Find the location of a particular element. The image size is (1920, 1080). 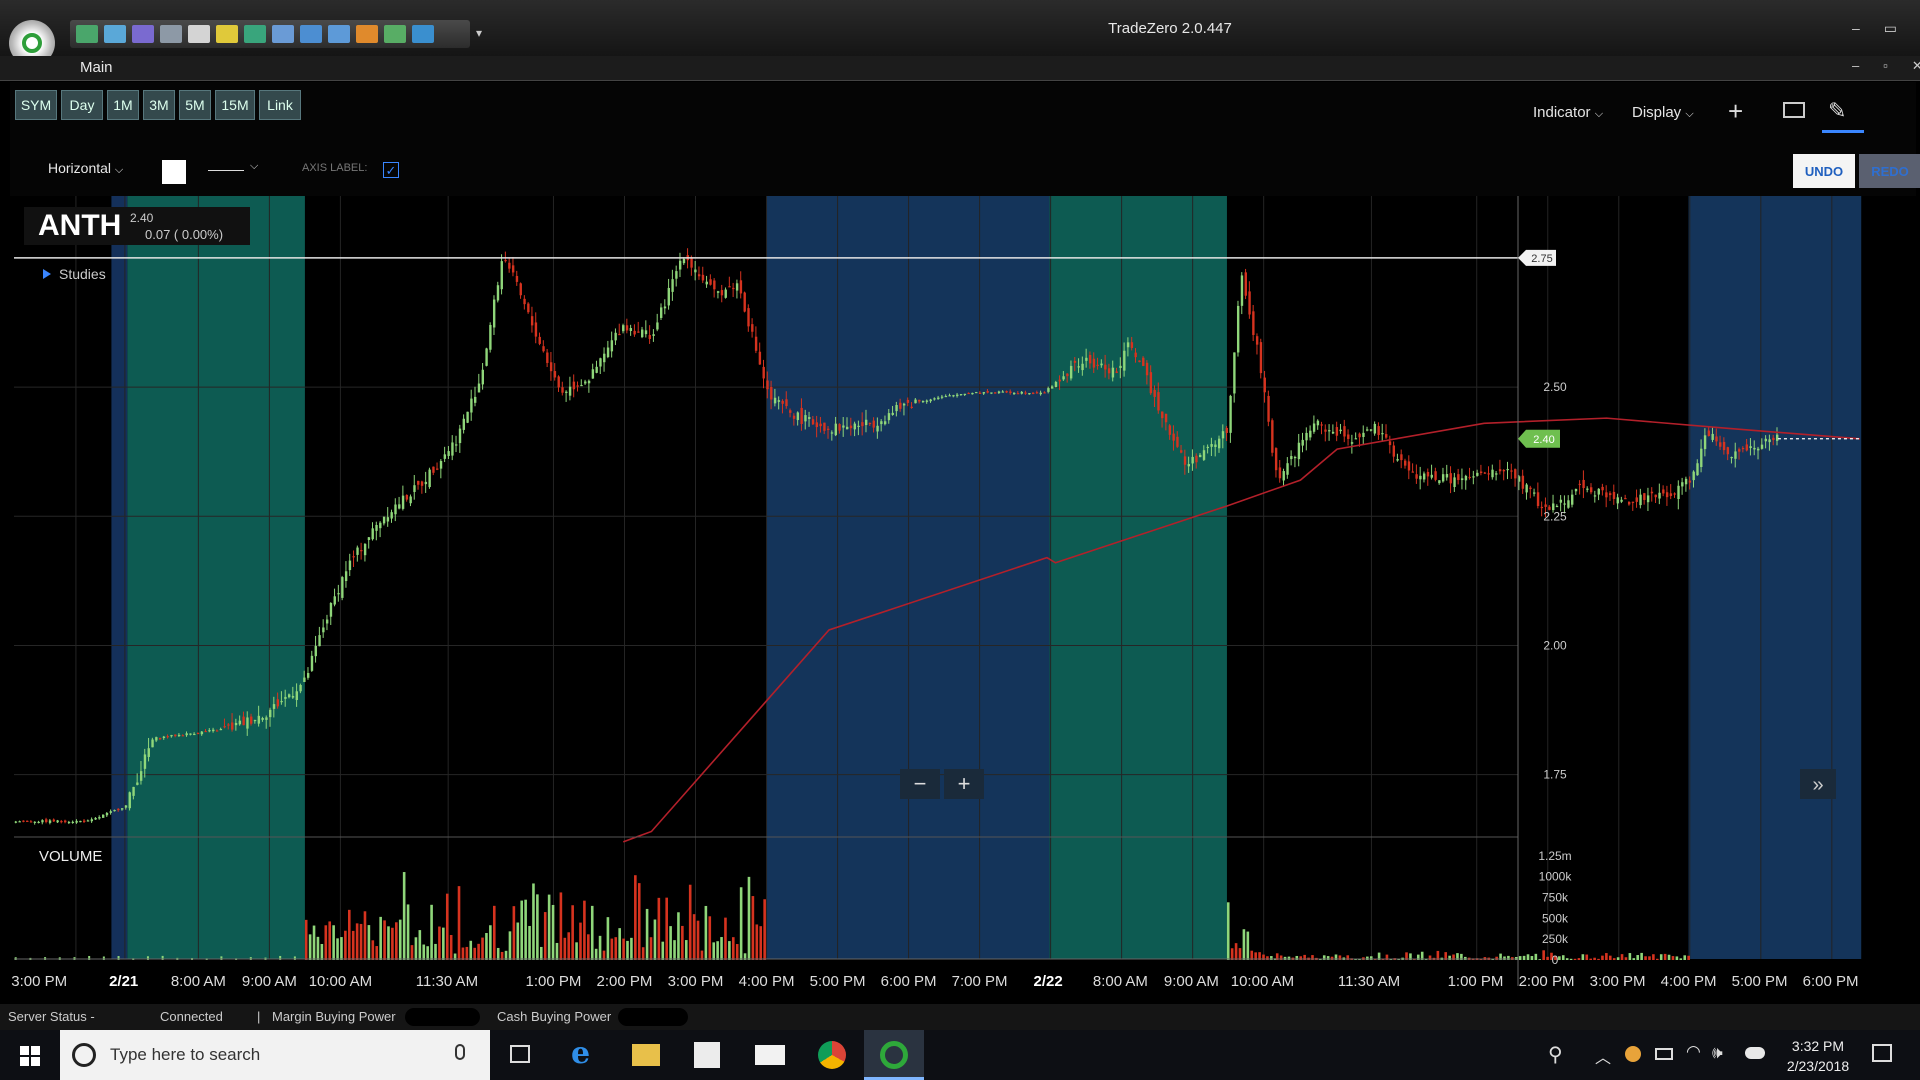

quick-access-dropdown-icon: ▾ is located at coordinates (479, 33).